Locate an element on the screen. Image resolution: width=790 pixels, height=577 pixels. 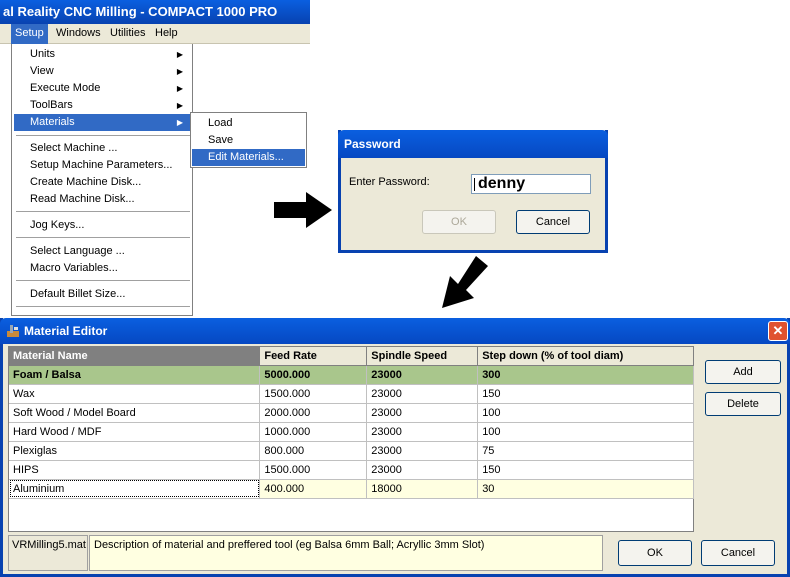
column-header: Feed Rate is located at coordinates (313, 356).